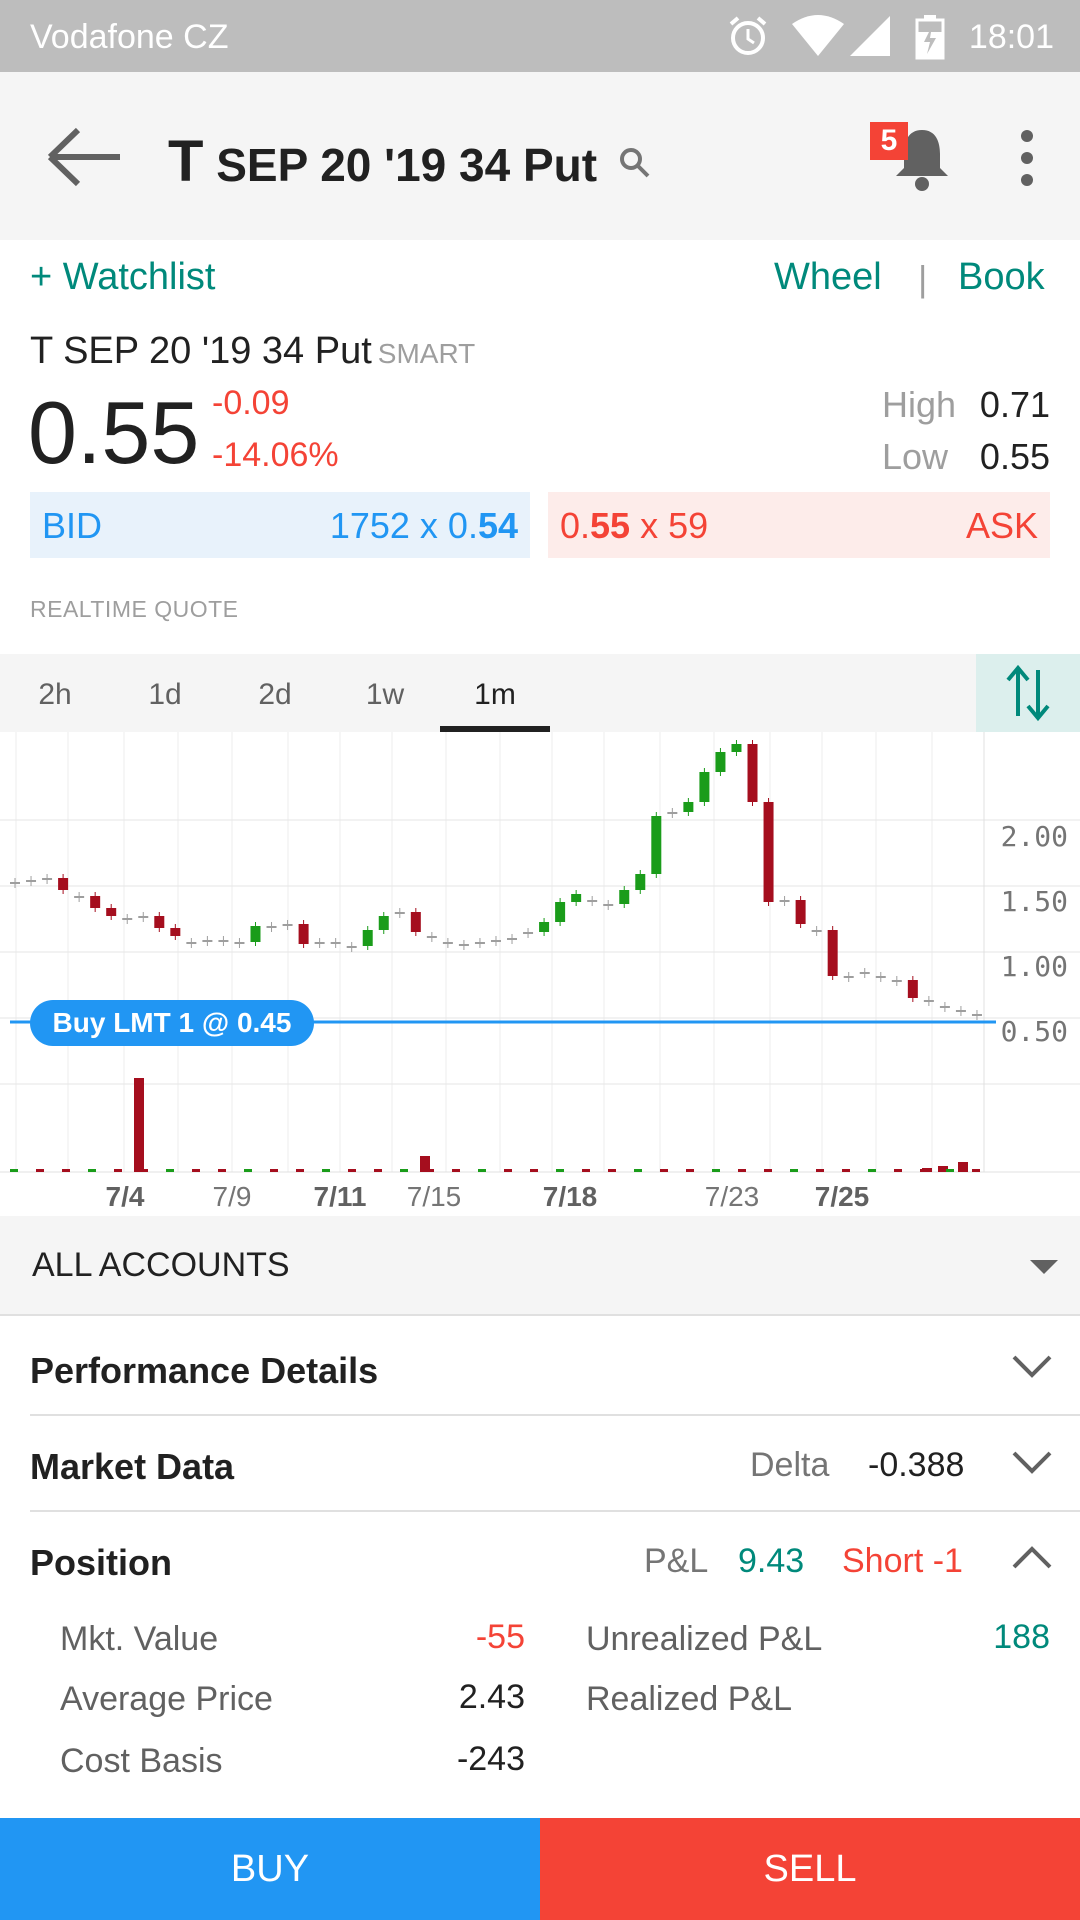 Image resolution: width=1080 pixels, height=1920 pixels. I want to click on position-section: Position P&L 9.43 Short -1, so click(555, 1560).